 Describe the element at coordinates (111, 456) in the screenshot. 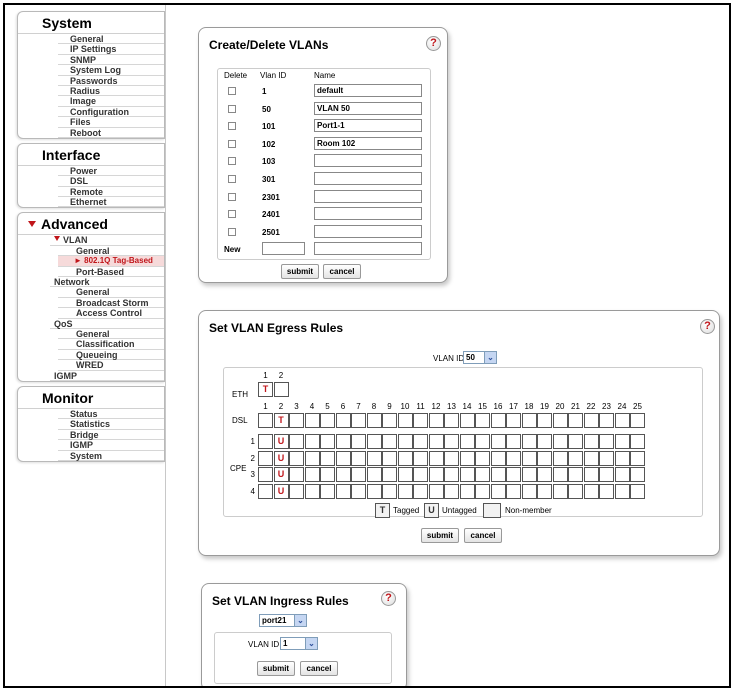

I see `sidebar-item-monitor-system: System` at that location.